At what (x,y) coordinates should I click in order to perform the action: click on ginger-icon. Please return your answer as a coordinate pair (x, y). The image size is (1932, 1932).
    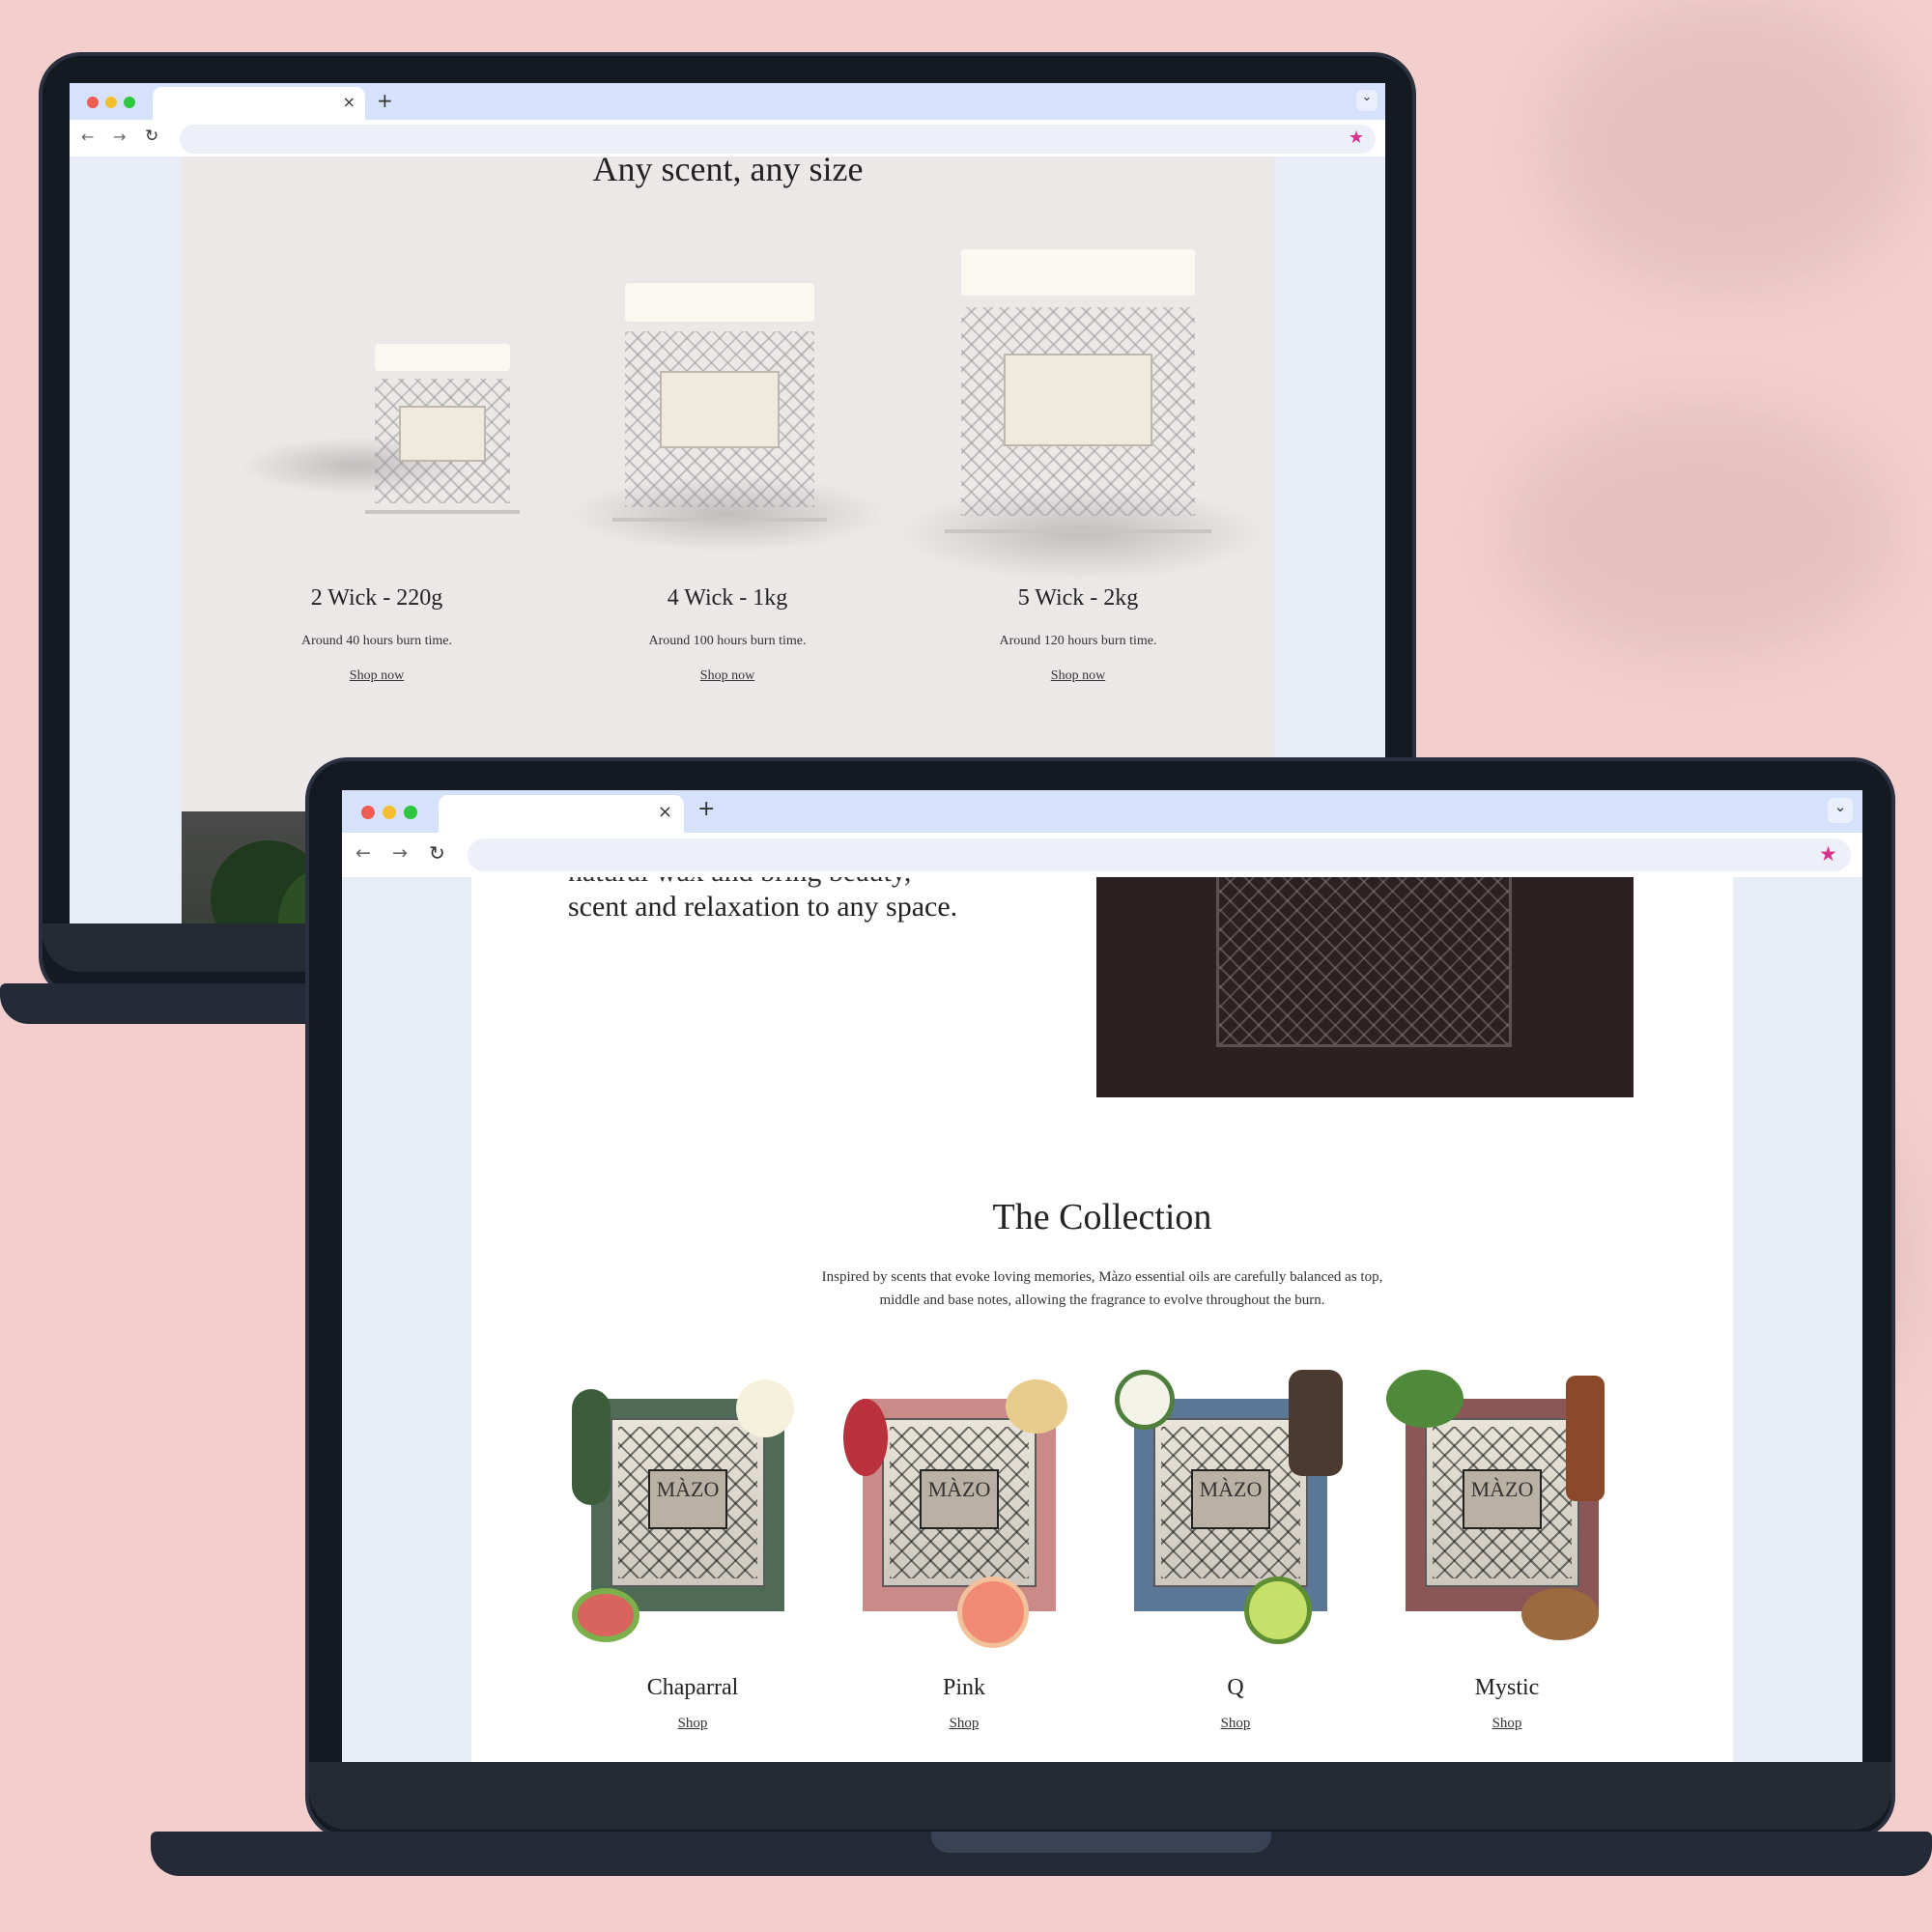
    Looking at the image, I should click on (1036, 1406).